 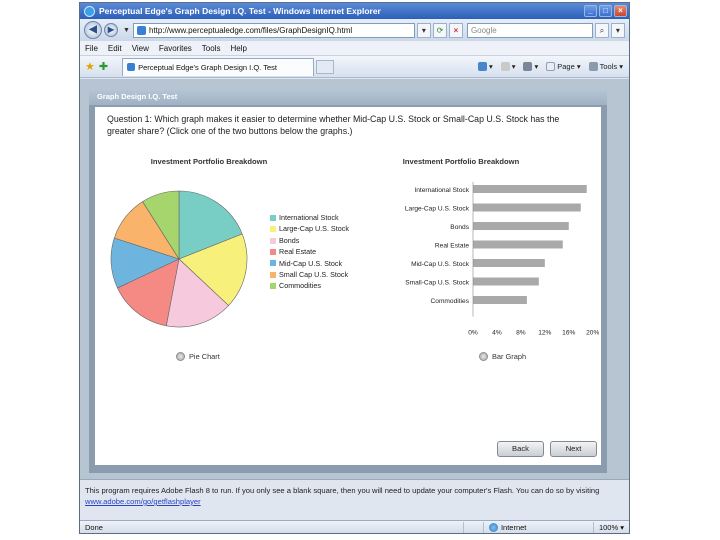 I want to click on pie-chart-radio-label: Pie Chart, so click(x=204, y=356).